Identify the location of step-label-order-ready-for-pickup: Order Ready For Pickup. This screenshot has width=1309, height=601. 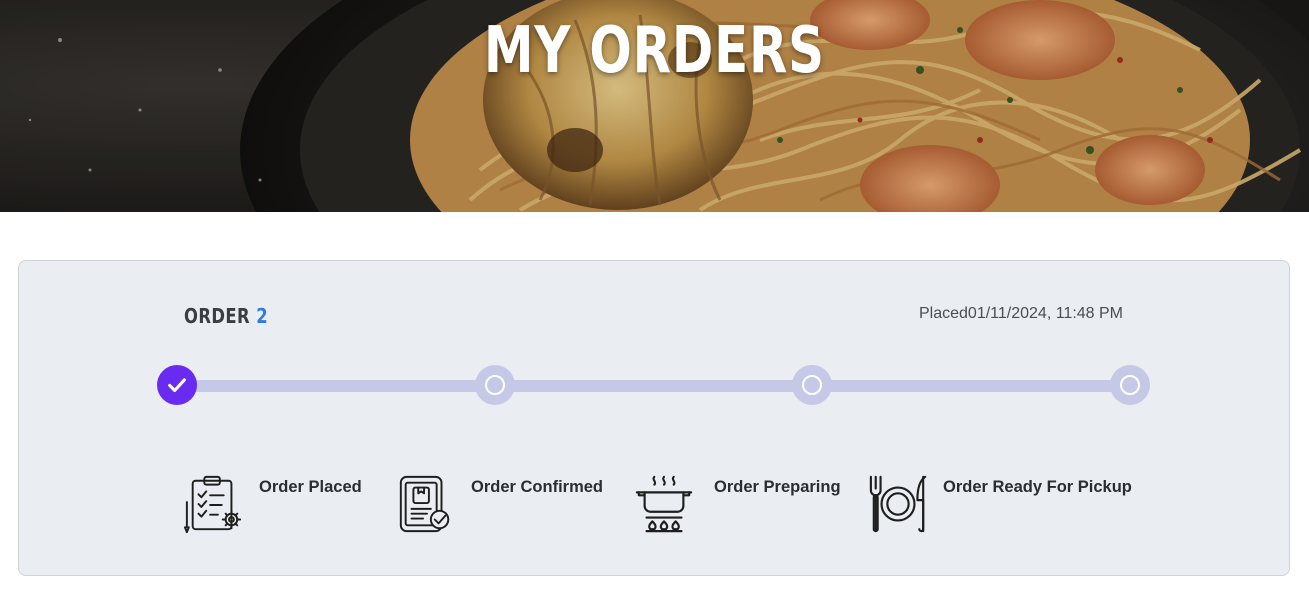
(1037, 487).